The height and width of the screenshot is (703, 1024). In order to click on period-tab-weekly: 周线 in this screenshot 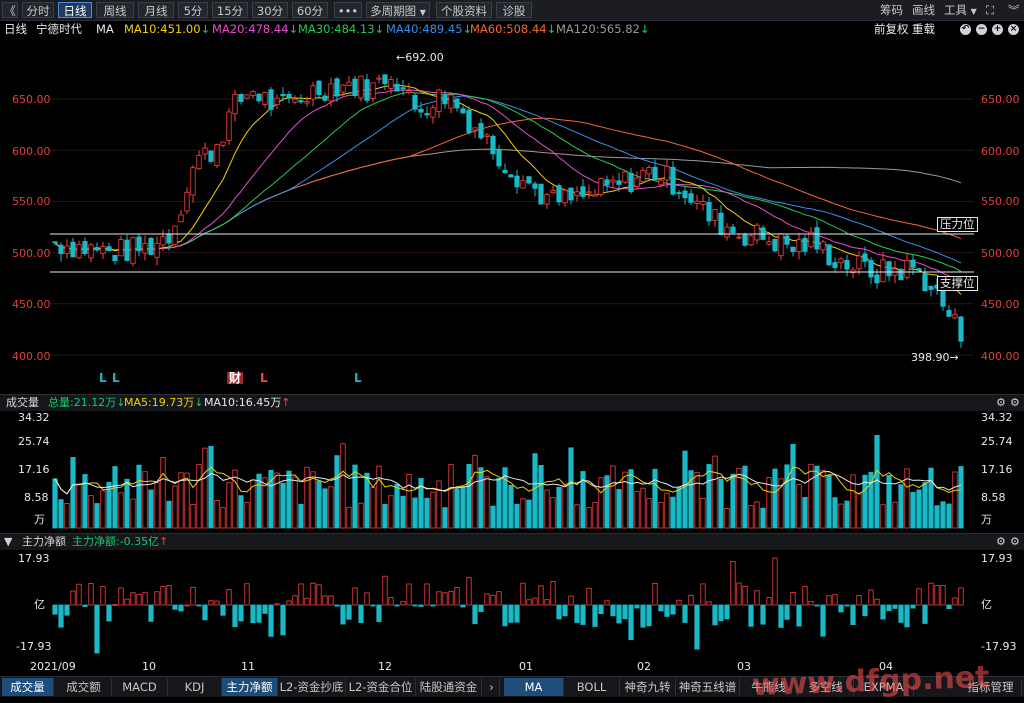, I will do `click(115, 10)`.